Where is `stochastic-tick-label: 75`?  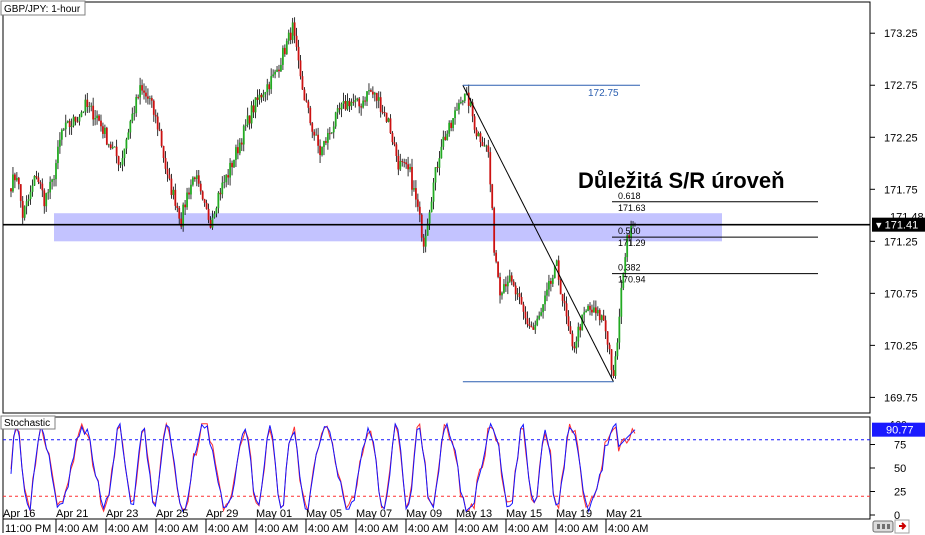 stochastic-tick-label: 75 is located at coordinates (900, 446).